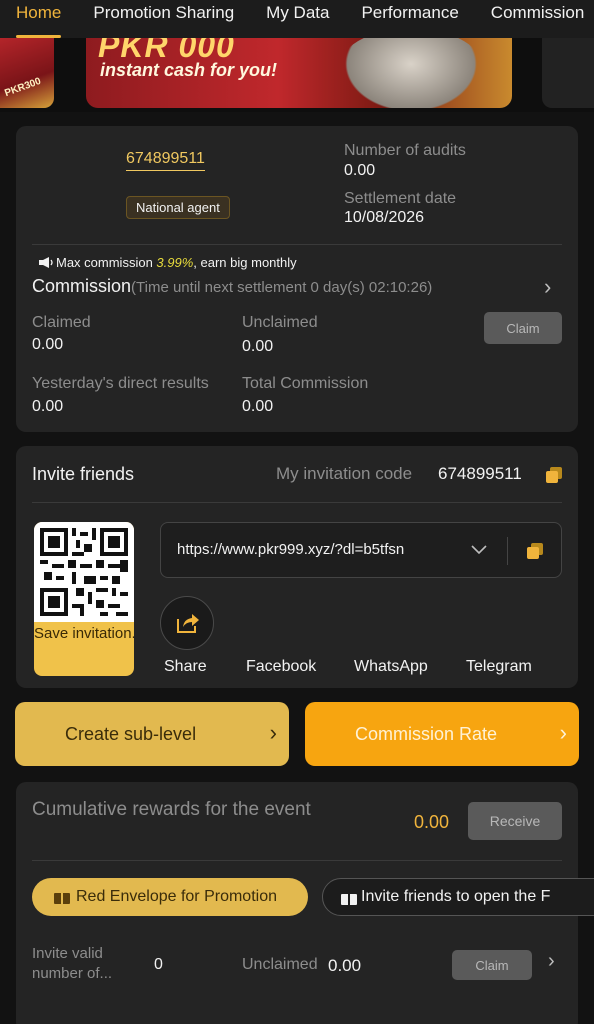  I want to click on qr-code-icon, so click(84, 572).